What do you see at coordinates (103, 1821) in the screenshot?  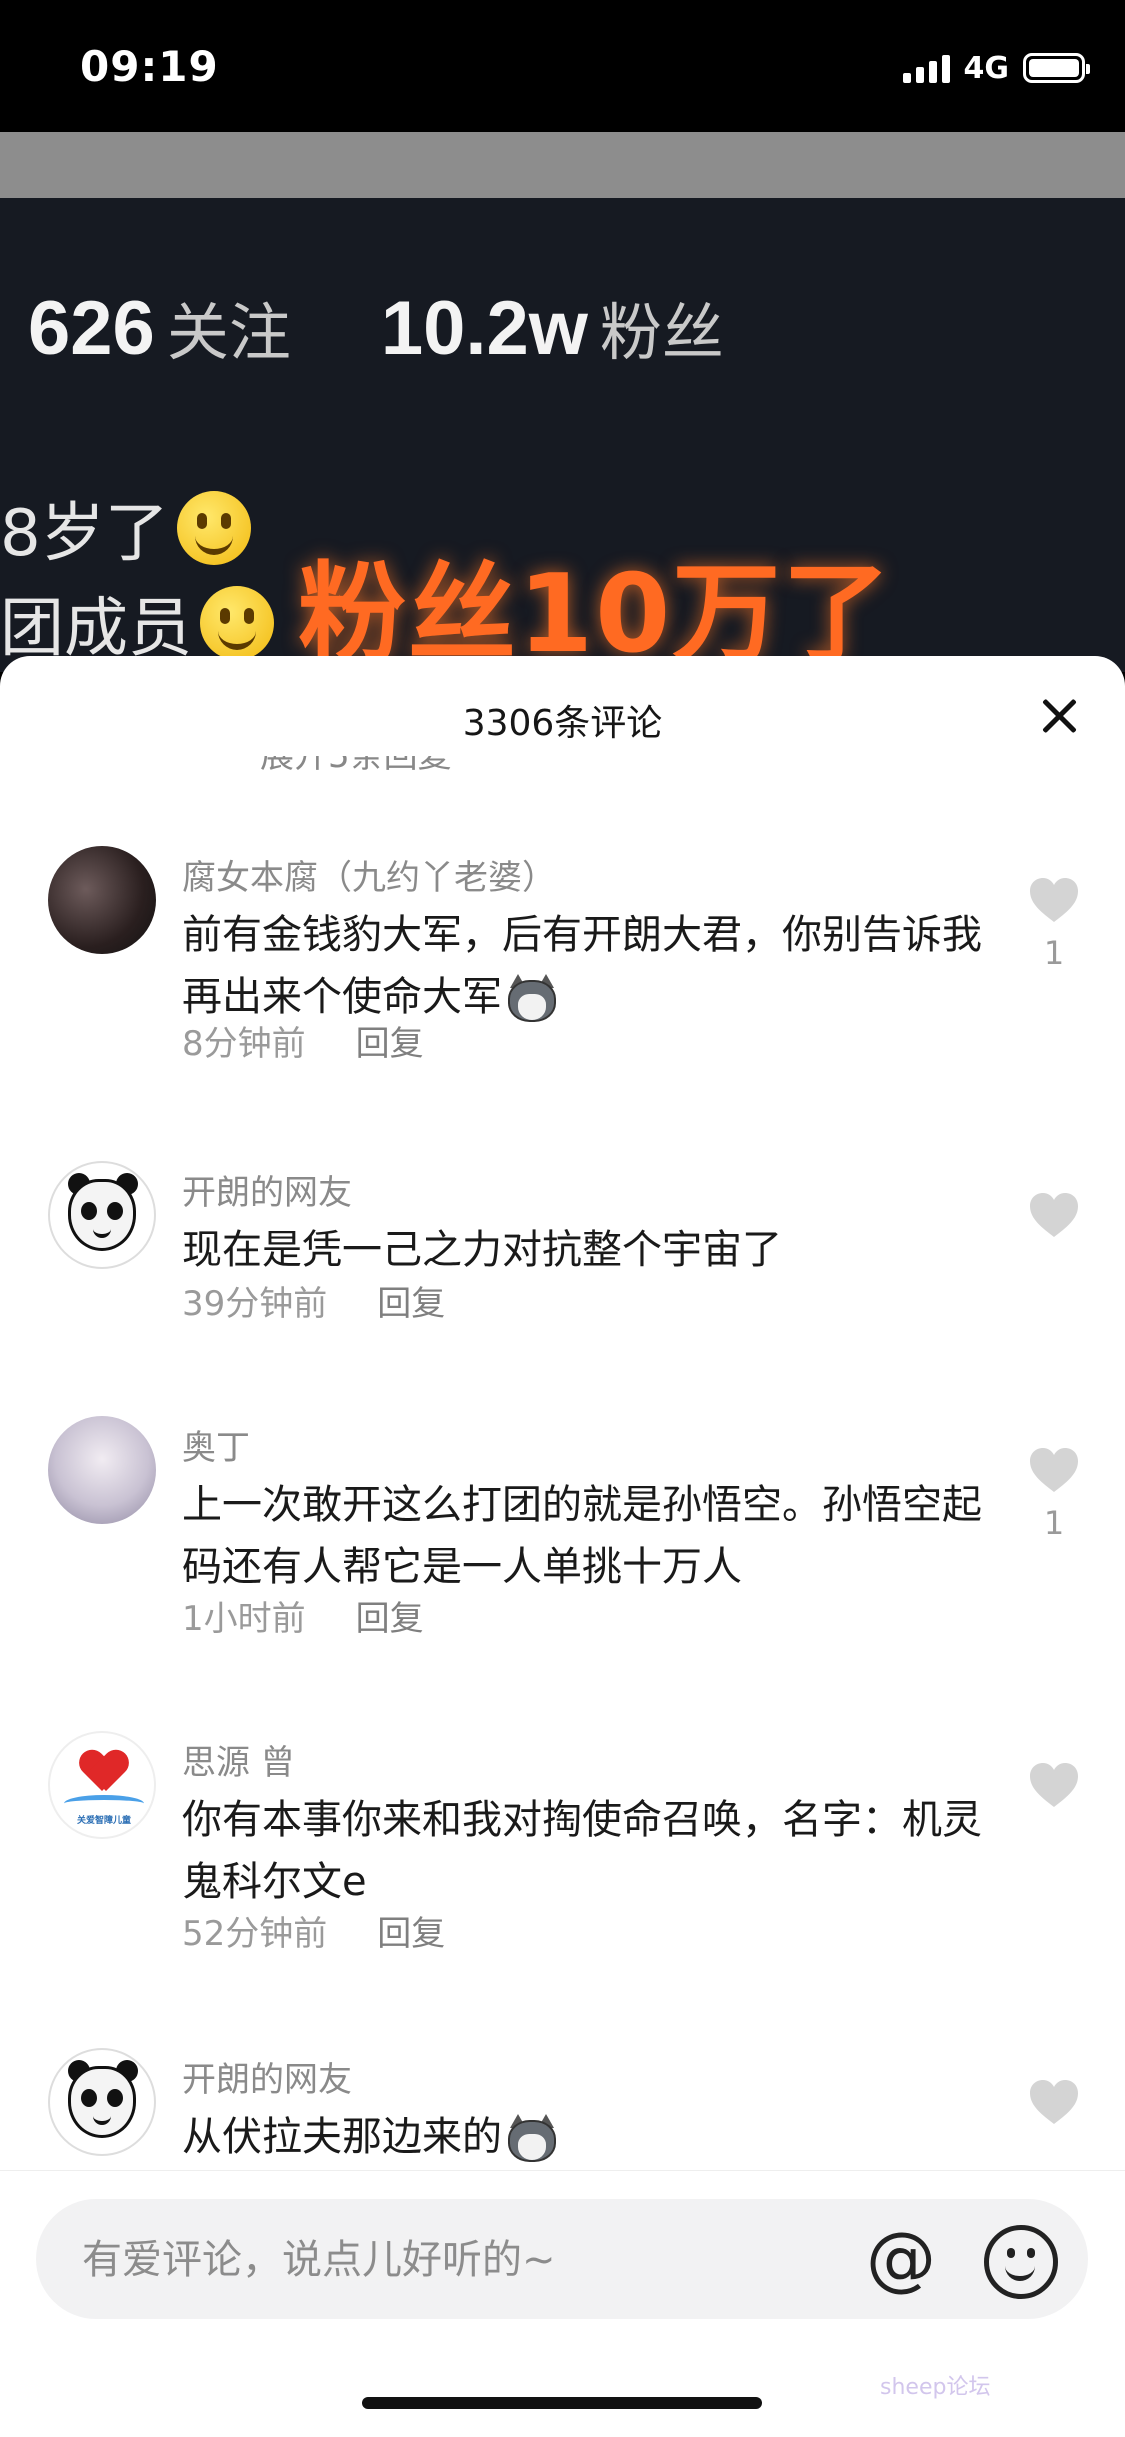 I see `avatar-logo-text: 关爱智障儿童` at bounding box center [103, 1821].